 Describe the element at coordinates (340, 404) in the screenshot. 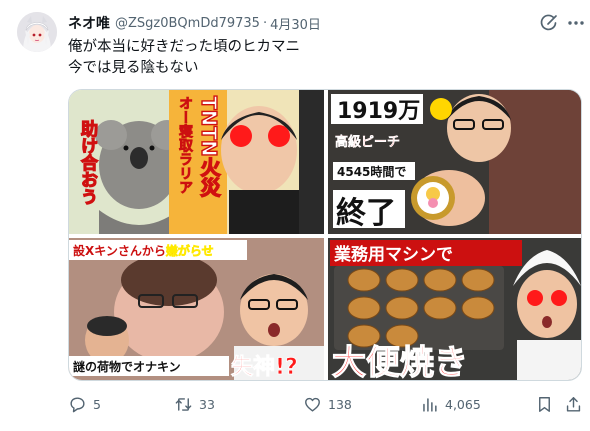

I see `like-count: 138` at that location.